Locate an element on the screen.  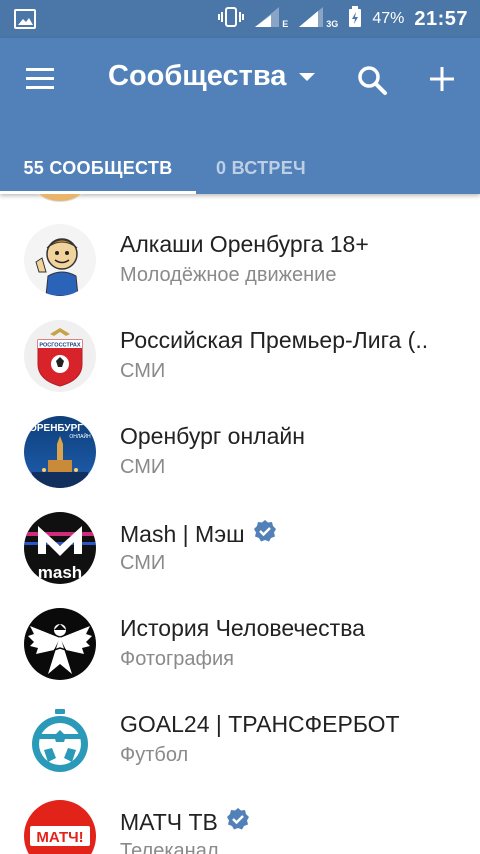
tabs: 55 СООБЩЕСТВ 0 ВСТРЕЧ is located at coordinates (240, 168).